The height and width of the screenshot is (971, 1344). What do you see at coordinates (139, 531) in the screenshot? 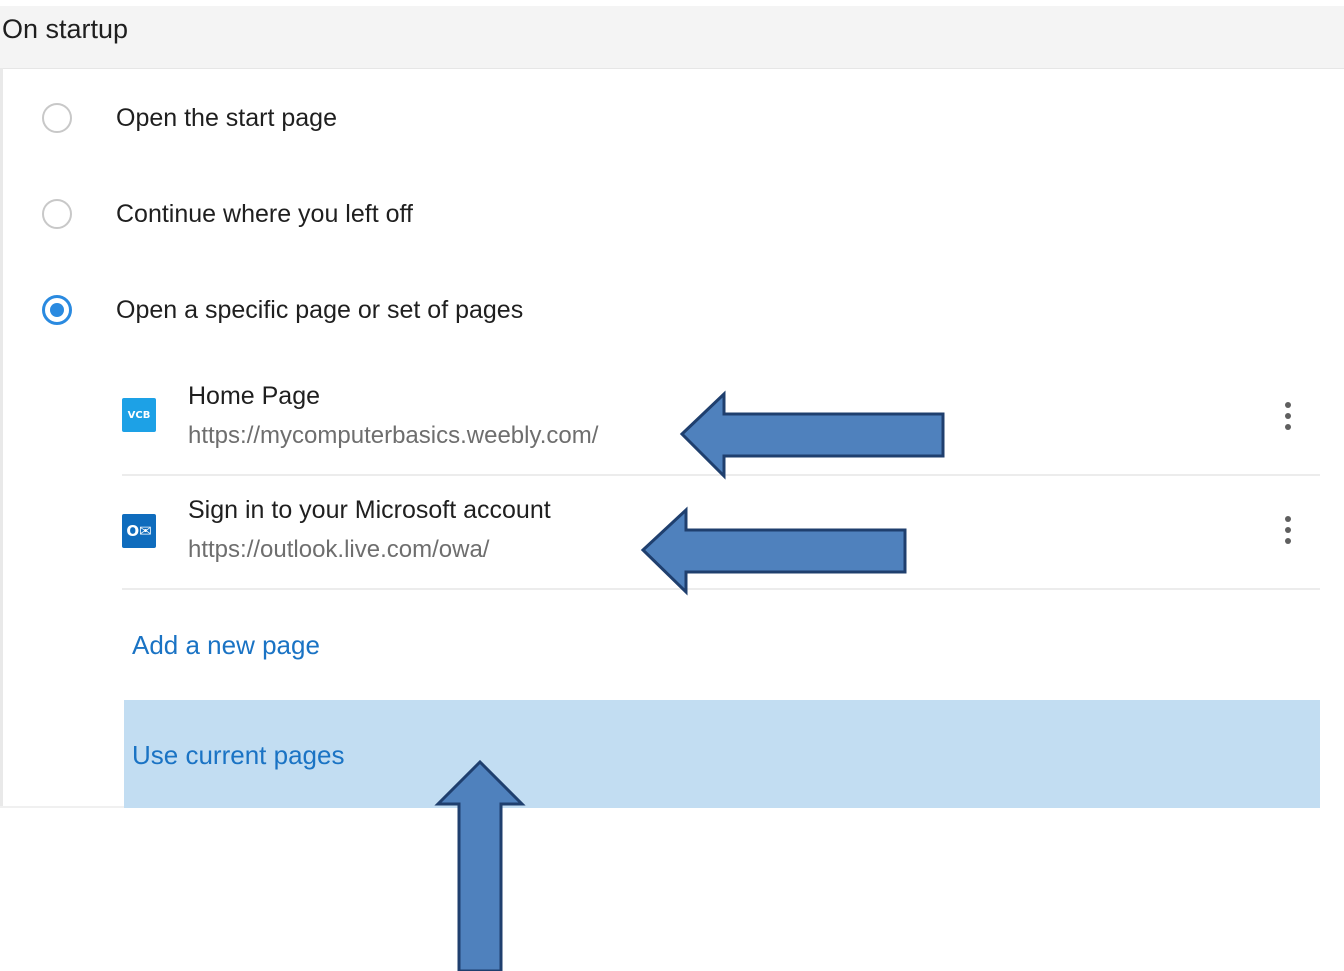
I see `outlook-favicon-icon: O✉` at bounding box center [139, 531].